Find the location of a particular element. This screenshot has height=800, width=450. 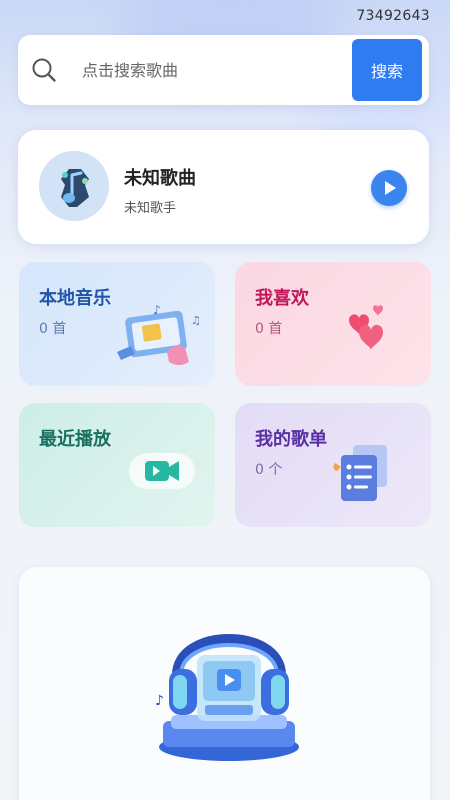

search-button: 搜索 is located at coordinates (387, 70).